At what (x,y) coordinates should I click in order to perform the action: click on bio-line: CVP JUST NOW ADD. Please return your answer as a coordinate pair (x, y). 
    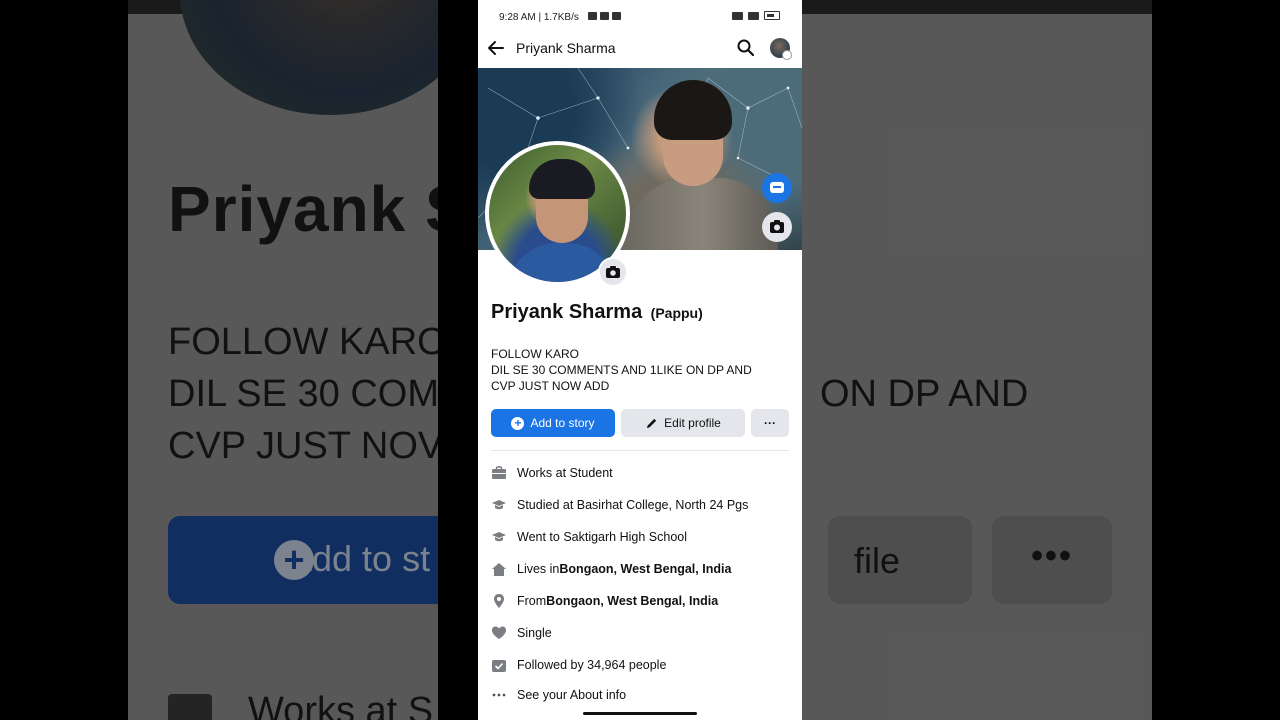
    Looking at the image, I should click on (550, 386).